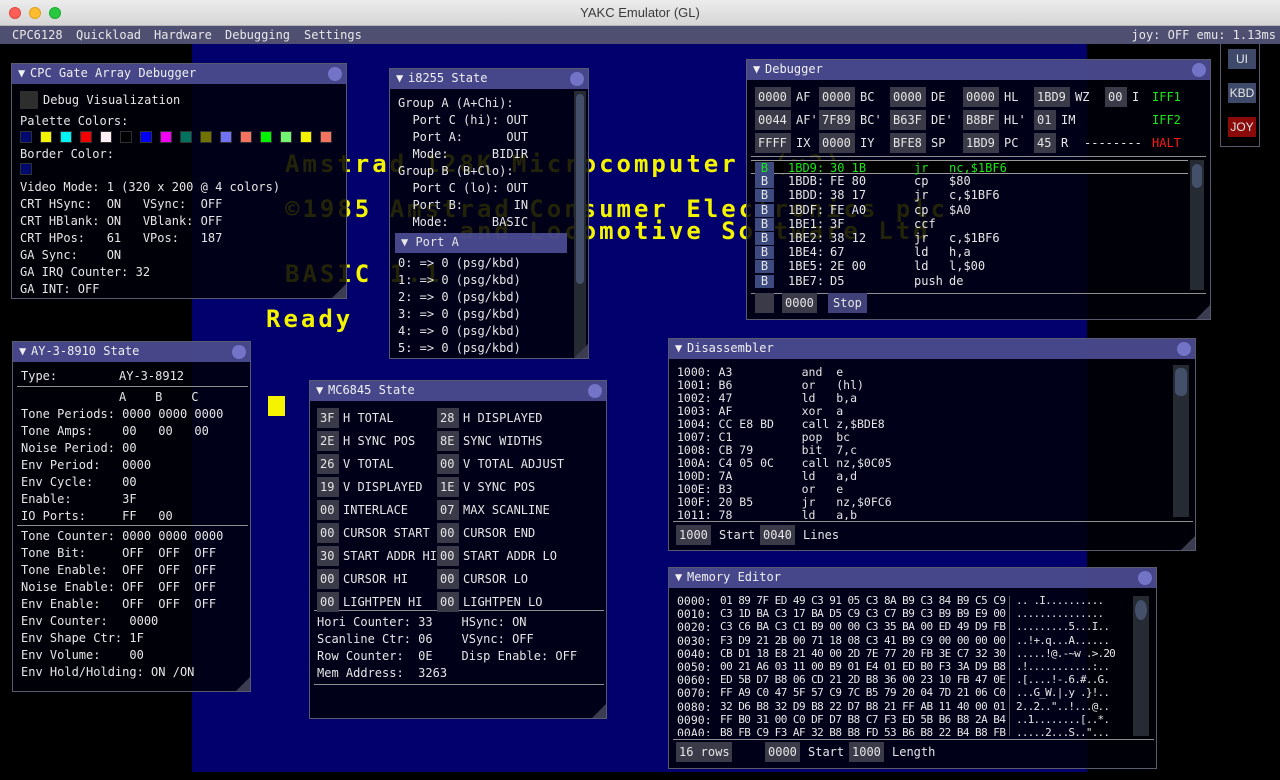  I want to click on menu-cpc6128: CPC6128, so click(37, 35).